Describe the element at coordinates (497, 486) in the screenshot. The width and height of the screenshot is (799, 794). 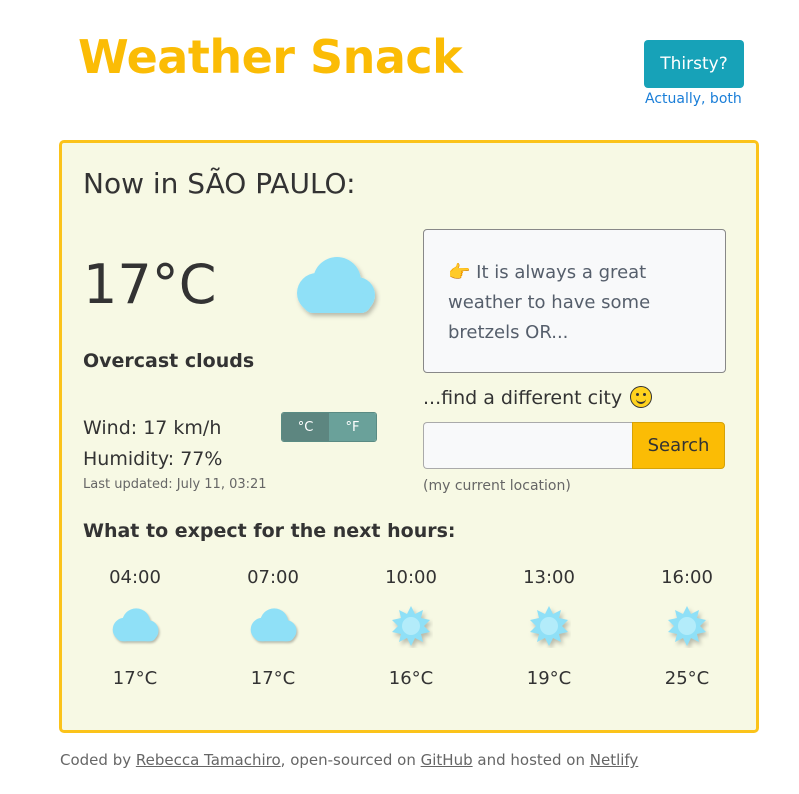
I see `current-location-link: (my current location)` at that location.